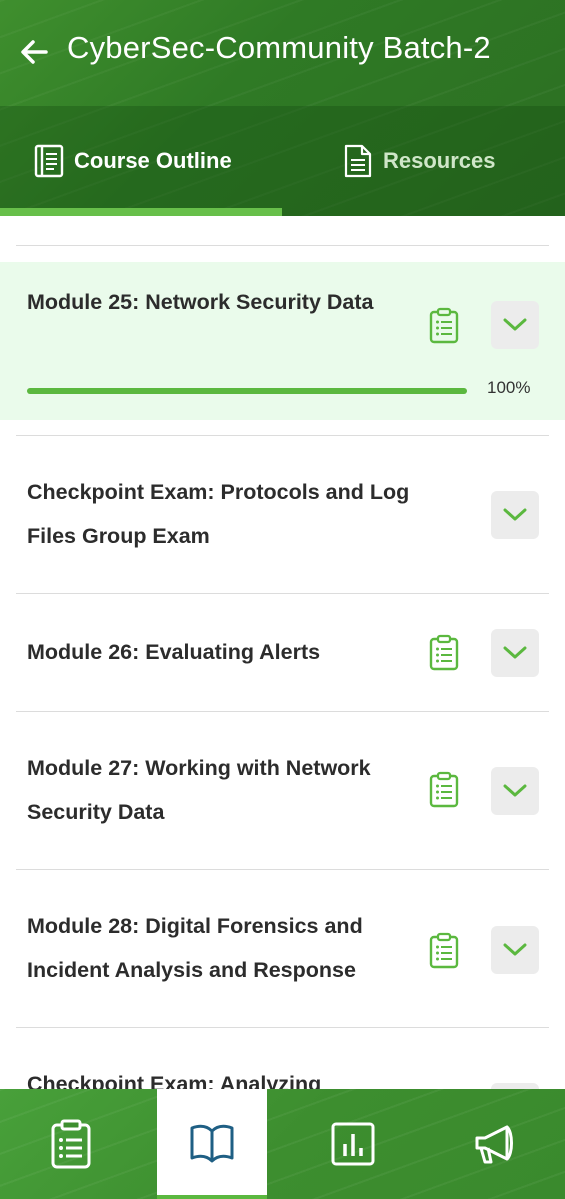  What do you see at coordinates (279, 47) in the screenshot?
I see `page-title: CyberSec-Community Batch-2` at bounding box center [279, 47].